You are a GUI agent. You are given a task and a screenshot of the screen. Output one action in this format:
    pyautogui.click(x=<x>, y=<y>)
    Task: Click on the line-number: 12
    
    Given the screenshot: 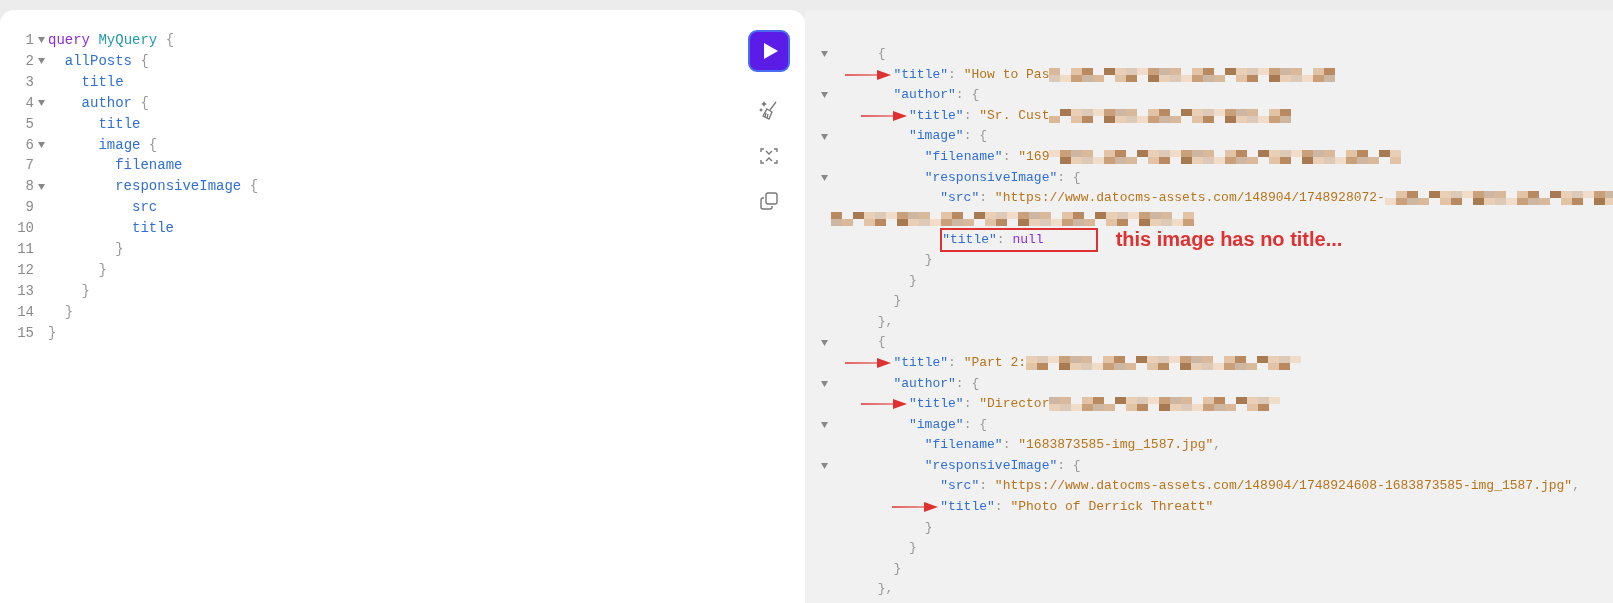 What is the action you would take?
    pyautogui.click(x=25, y=270)
    